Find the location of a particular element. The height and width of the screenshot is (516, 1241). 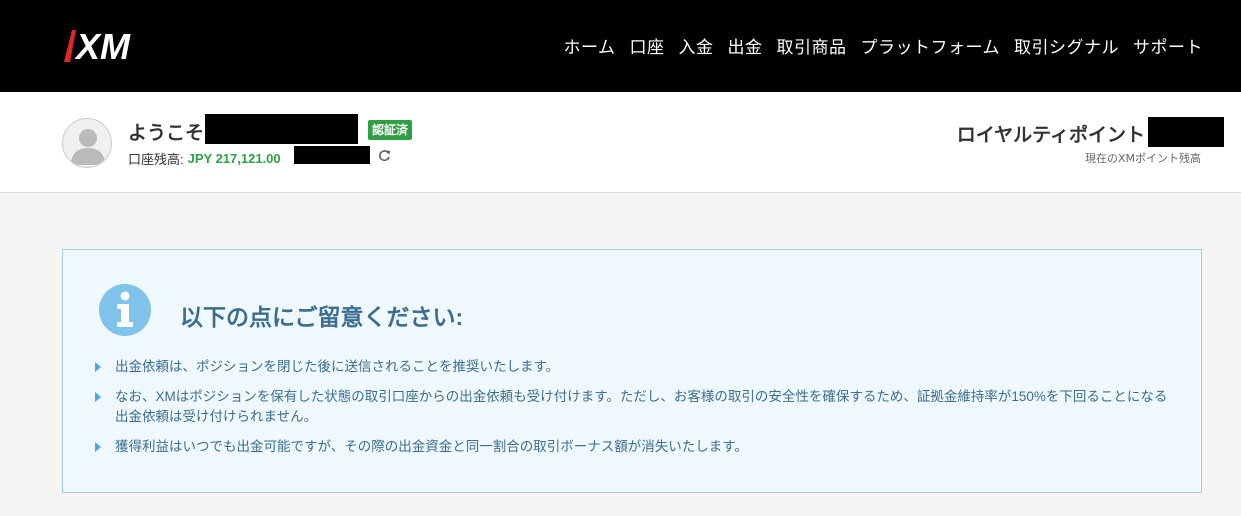

nav-item-withdrawal: 出金 is located at coordinates (745, 45).